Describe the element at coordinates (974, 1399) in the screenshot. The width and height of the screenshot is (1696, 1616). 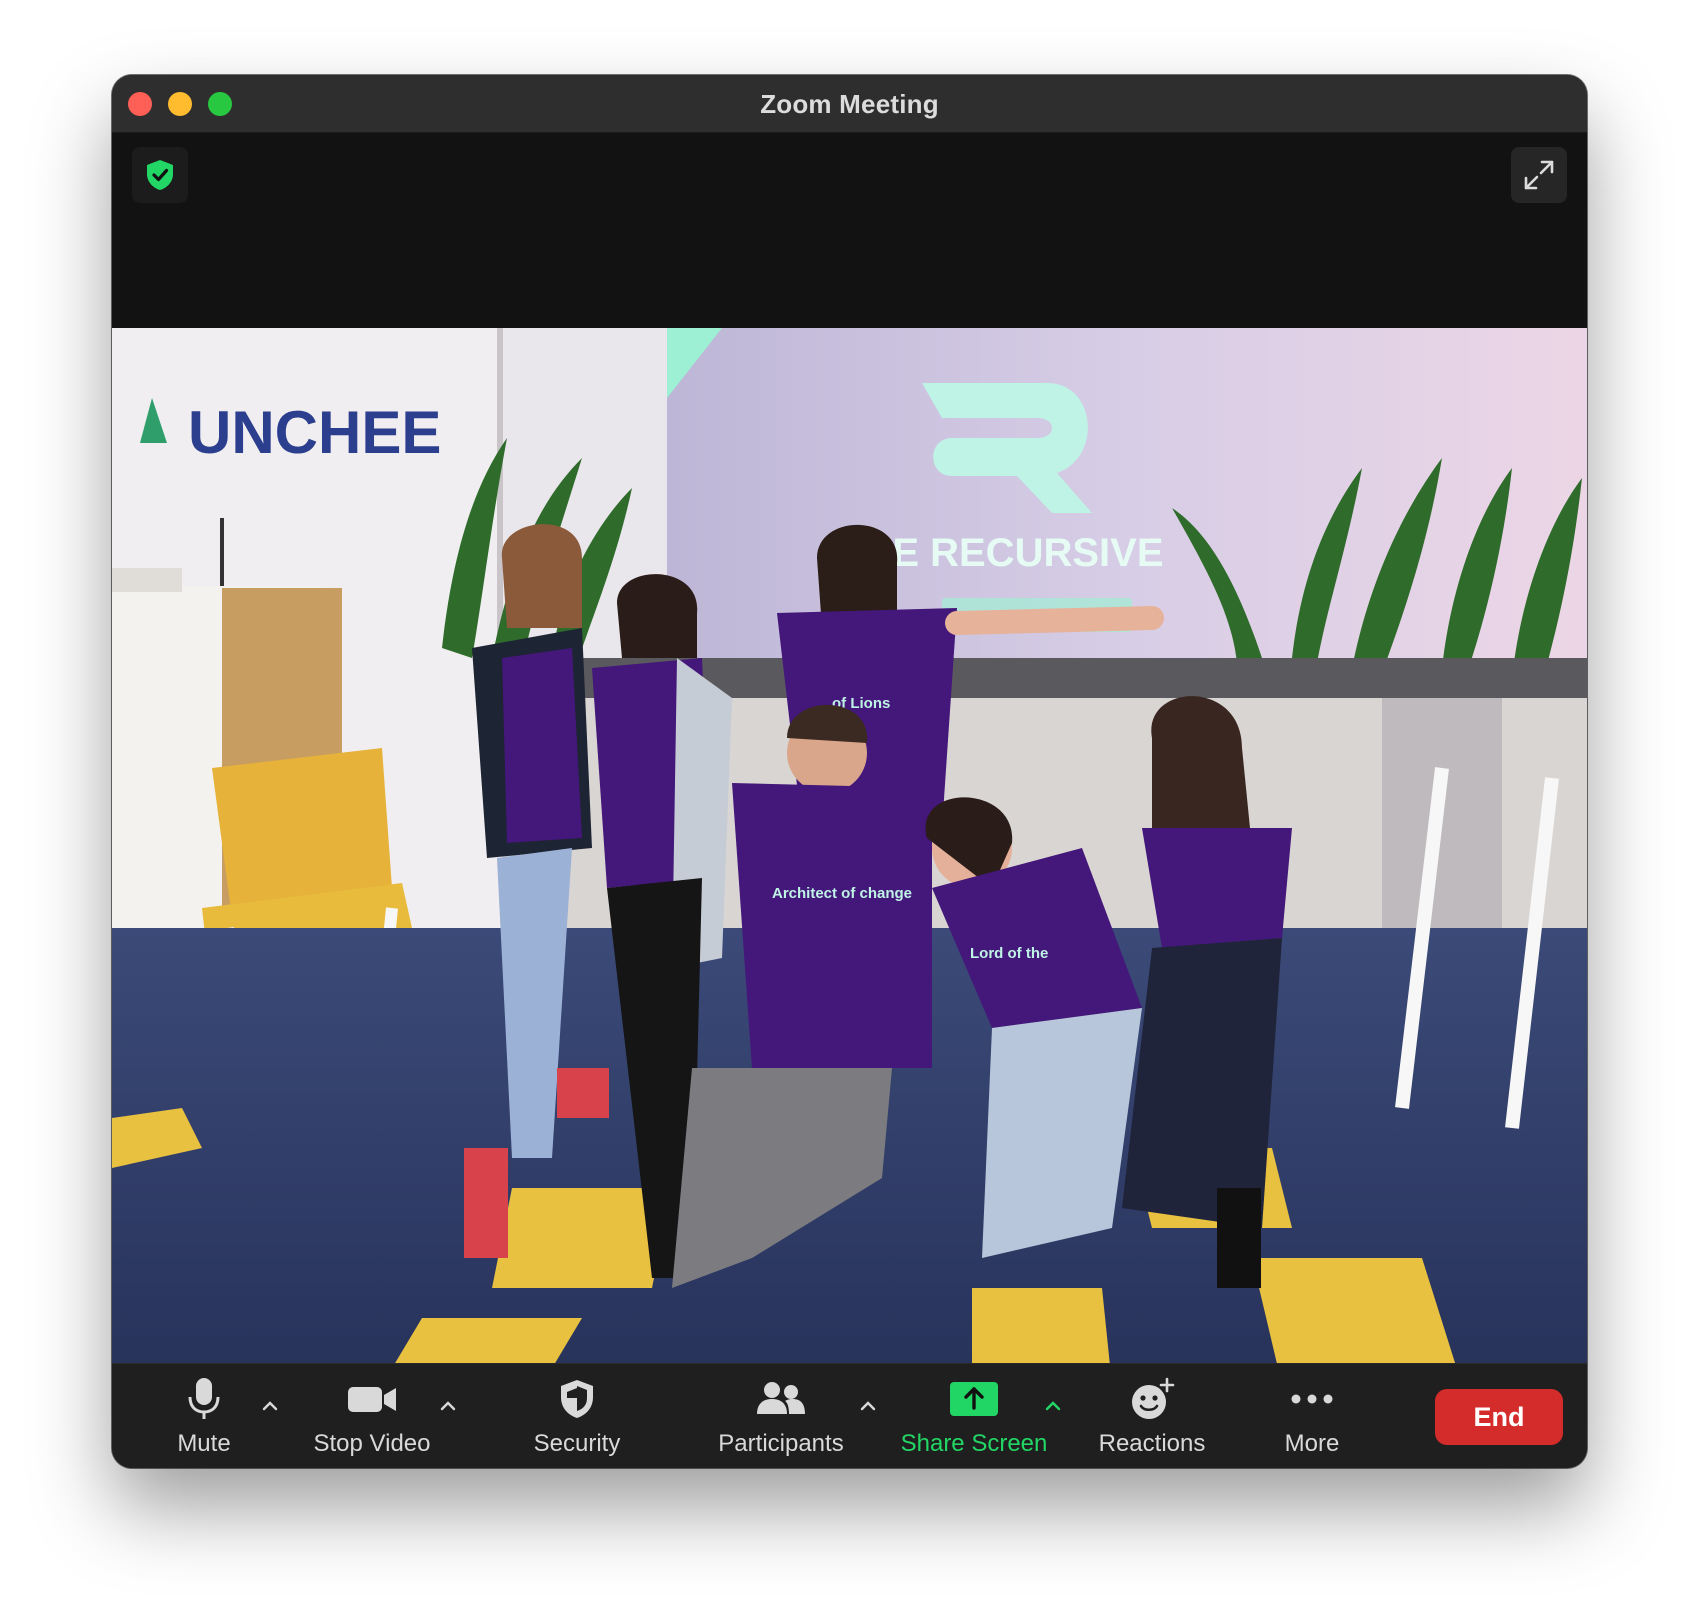
I see `share-screen-icon` at that location.